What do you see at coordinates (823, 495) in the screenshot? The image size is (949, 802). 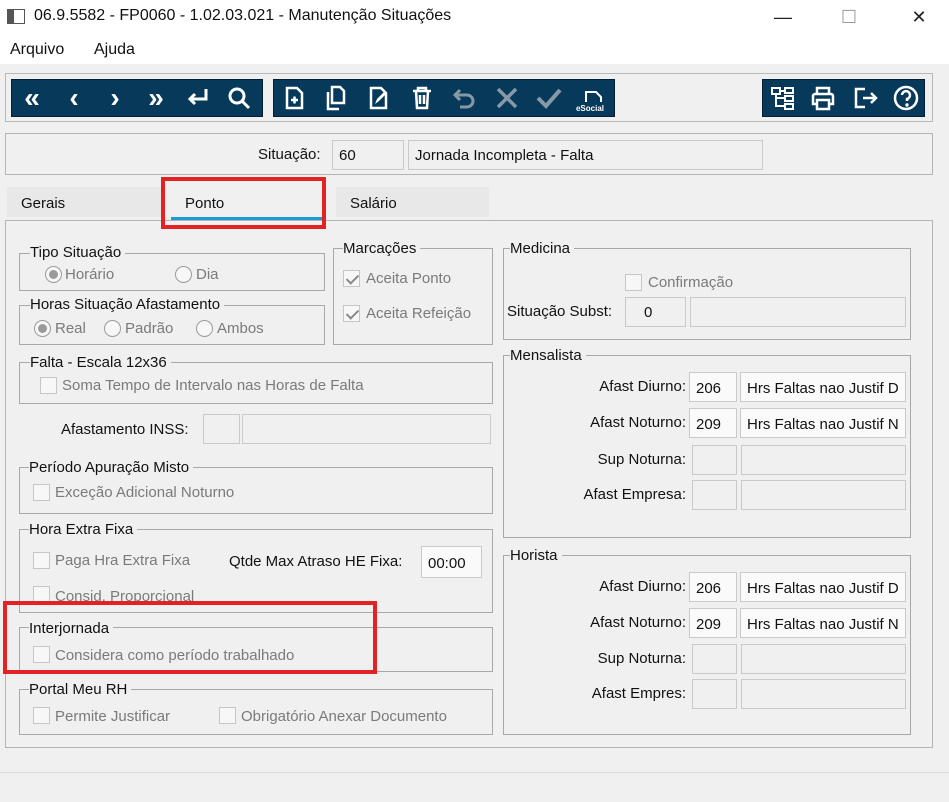 I see `mensalista-afast-empresa-desc` at bounding box center [823, 495].